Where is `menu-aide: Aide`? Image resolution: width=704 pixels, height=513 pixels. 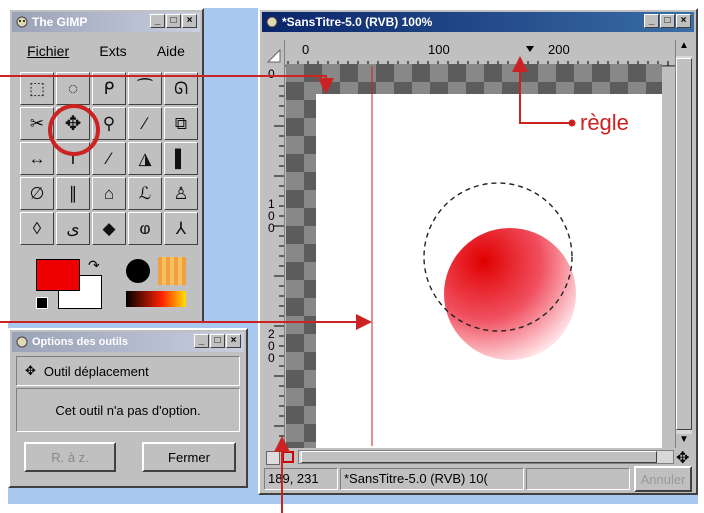
menu-aide: Aide is located at coordinates (171, 51).